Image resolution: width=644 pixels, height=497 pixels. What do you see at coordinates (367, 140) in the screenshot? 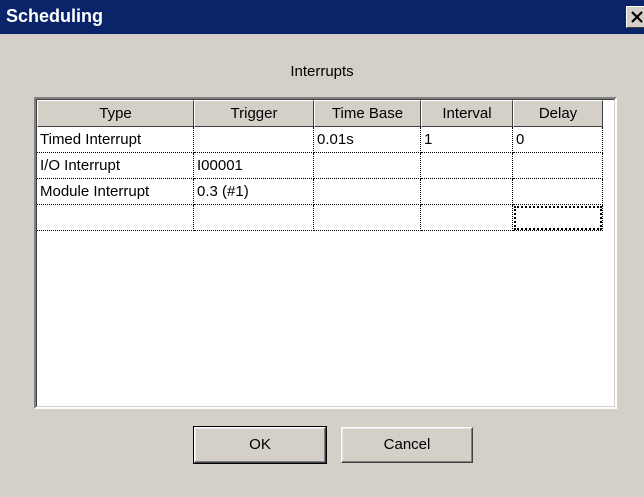
I see `cell-time-base: 0.01s` at bounding box center [367, 140].